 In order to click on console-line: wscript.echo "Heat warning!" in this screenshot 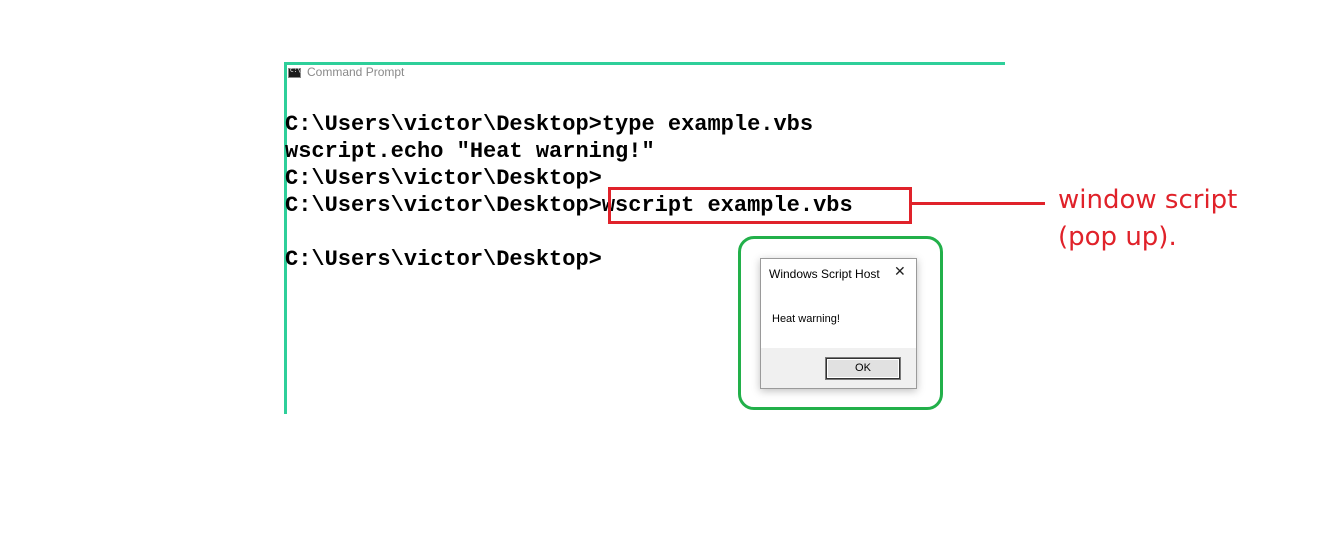, I will do `click(470, 151)`.